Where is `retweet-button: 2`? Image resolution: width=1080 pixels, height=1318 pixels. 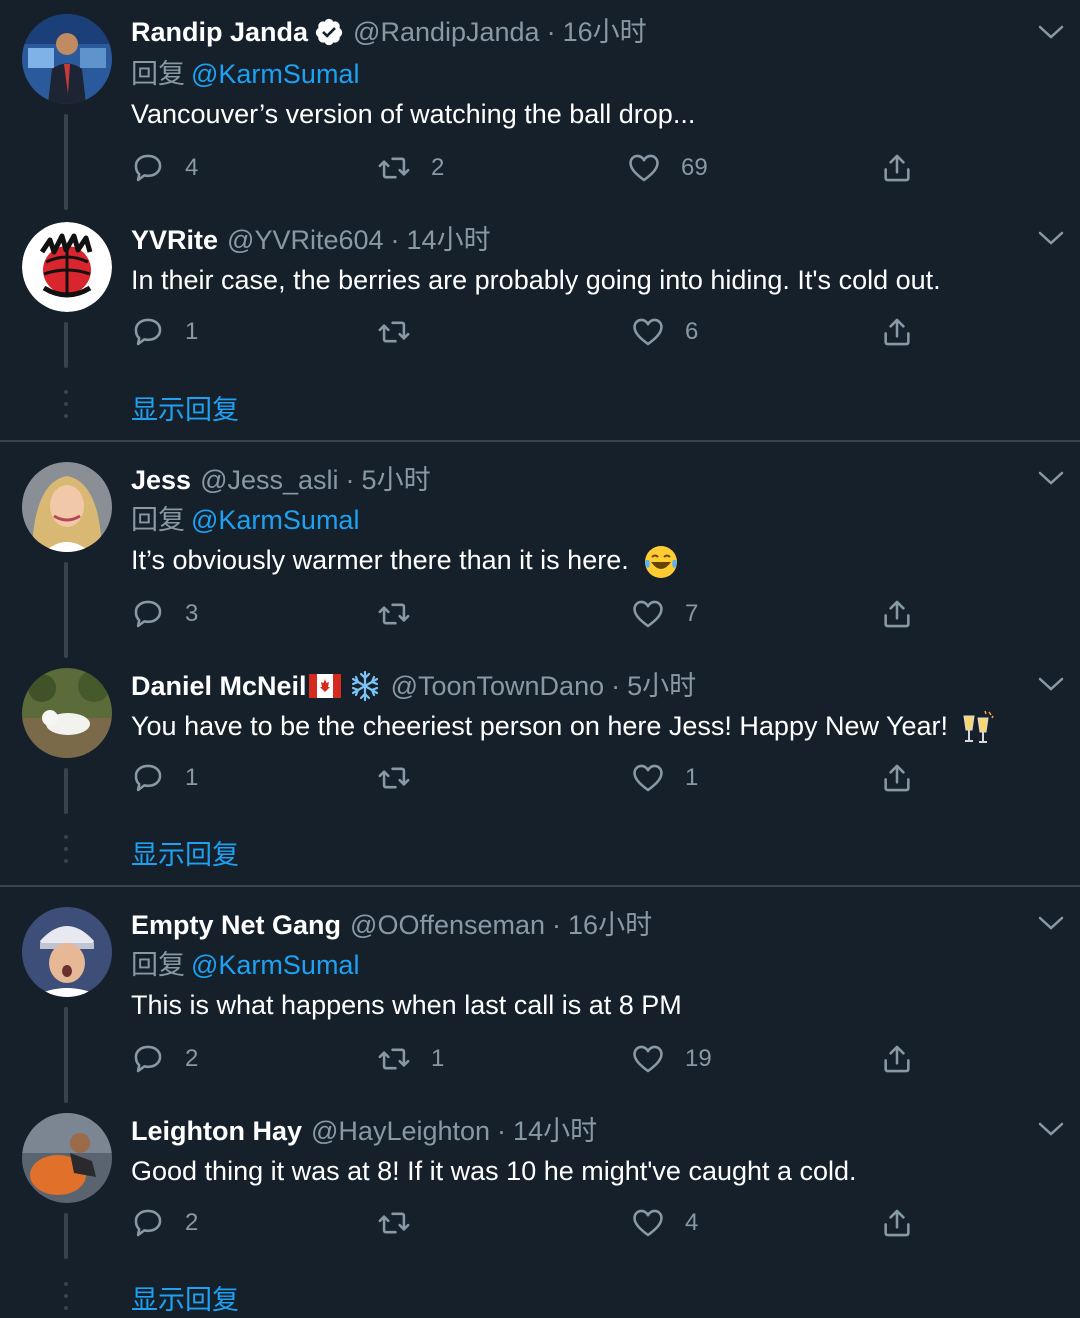 retweet-button: 2 is located at coordinates (410, 168).